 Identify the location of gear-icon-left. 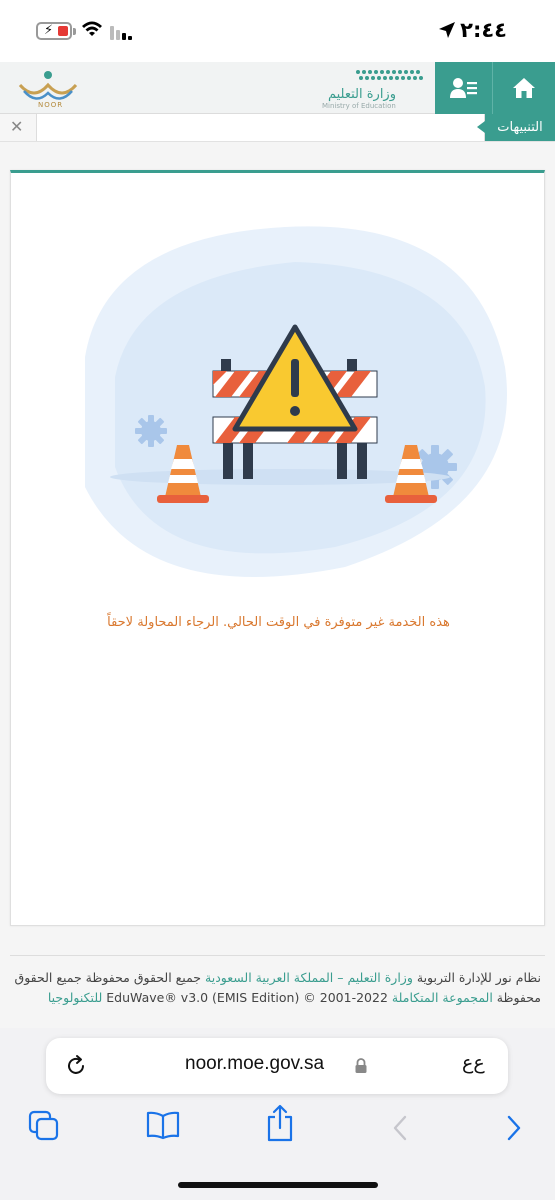
(151, 431).